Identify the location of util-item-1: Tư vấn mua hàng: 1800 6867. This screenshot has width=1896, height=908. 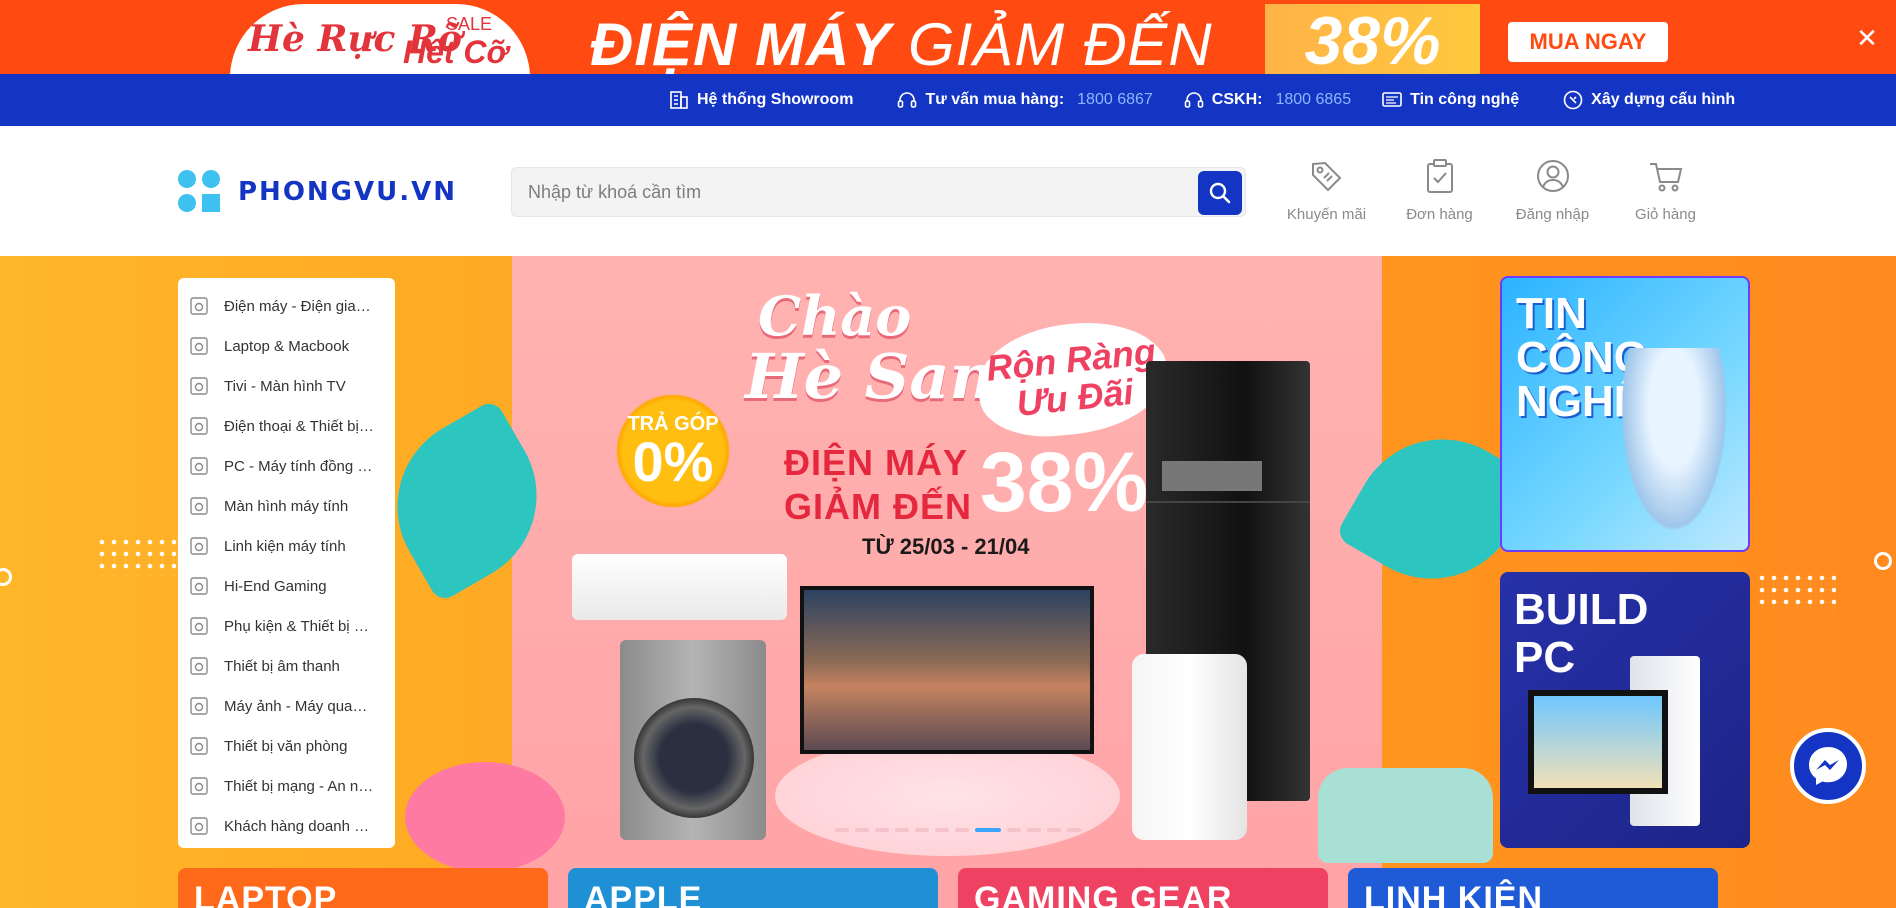
(1024, 100).